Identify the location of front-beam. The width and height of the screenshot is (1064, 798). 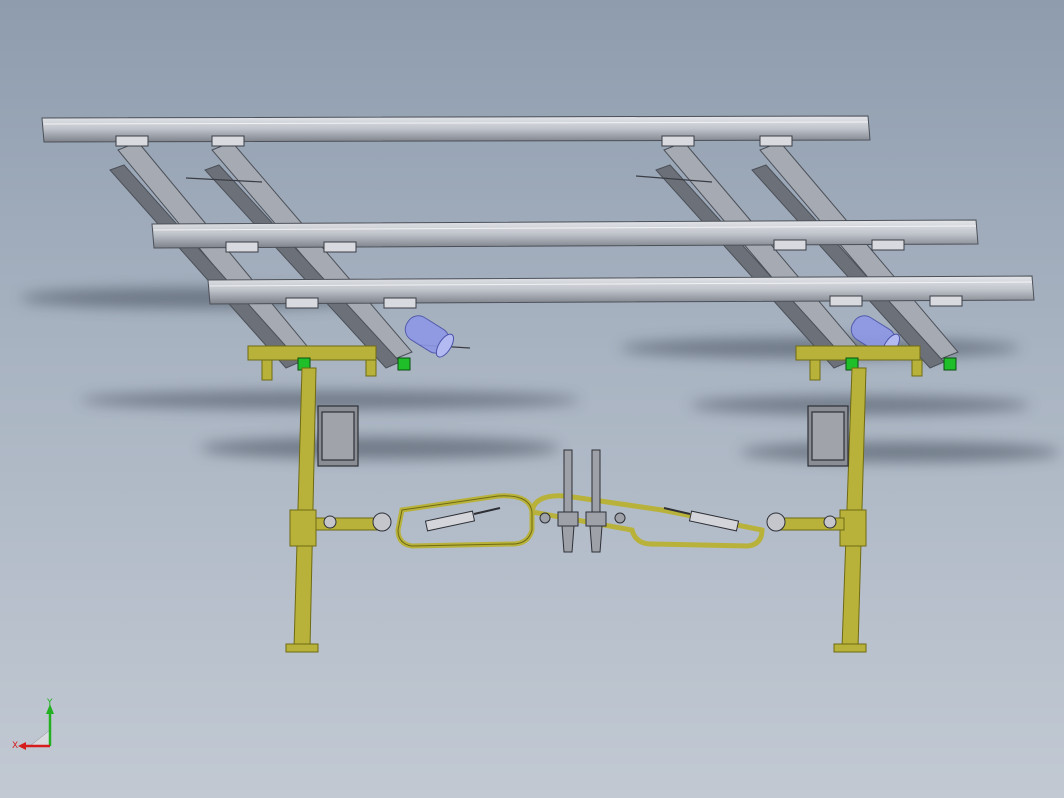
(621, 290).